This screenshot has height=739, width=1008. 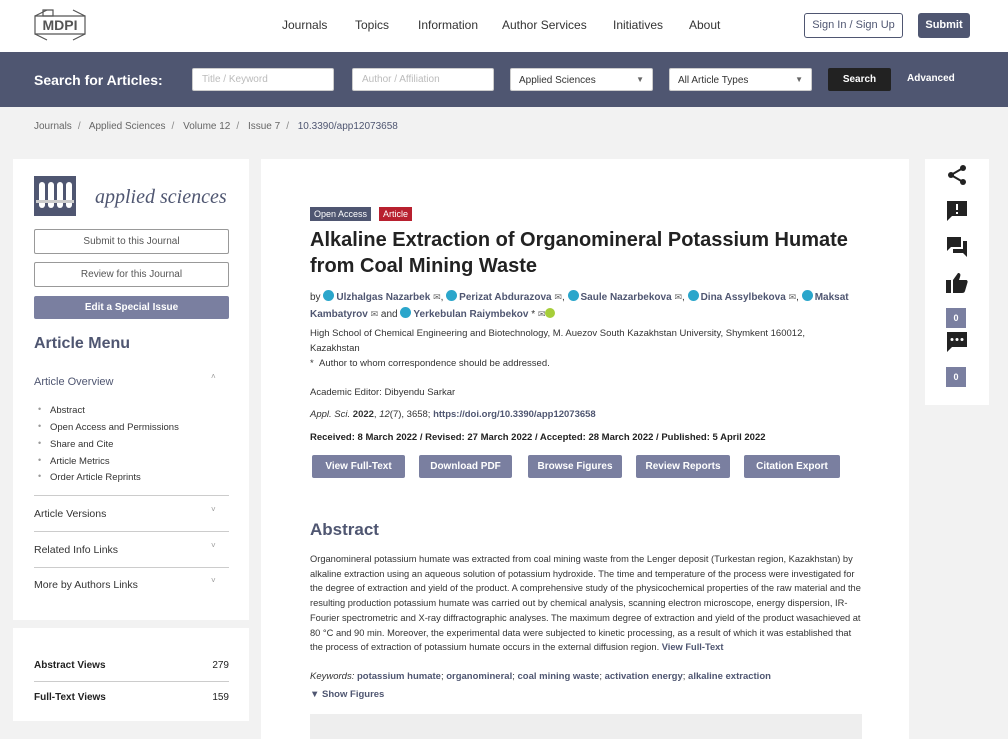 What do you see at coordinates (358, 466) in the screenshot?
I see `view-full-text-button: View Full-Text` at bounding box center [358, 466].